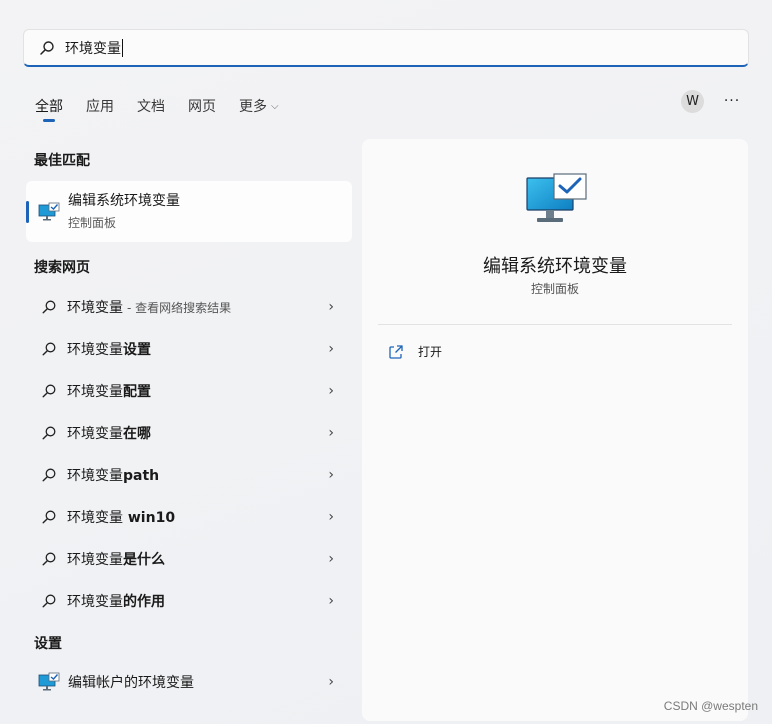 The height and width of the screenshot is (724, 772). Describe the element at coordinates (124, 201) in the screenshot. I see `best-match-title: 编辑系统环境变量` at that location.